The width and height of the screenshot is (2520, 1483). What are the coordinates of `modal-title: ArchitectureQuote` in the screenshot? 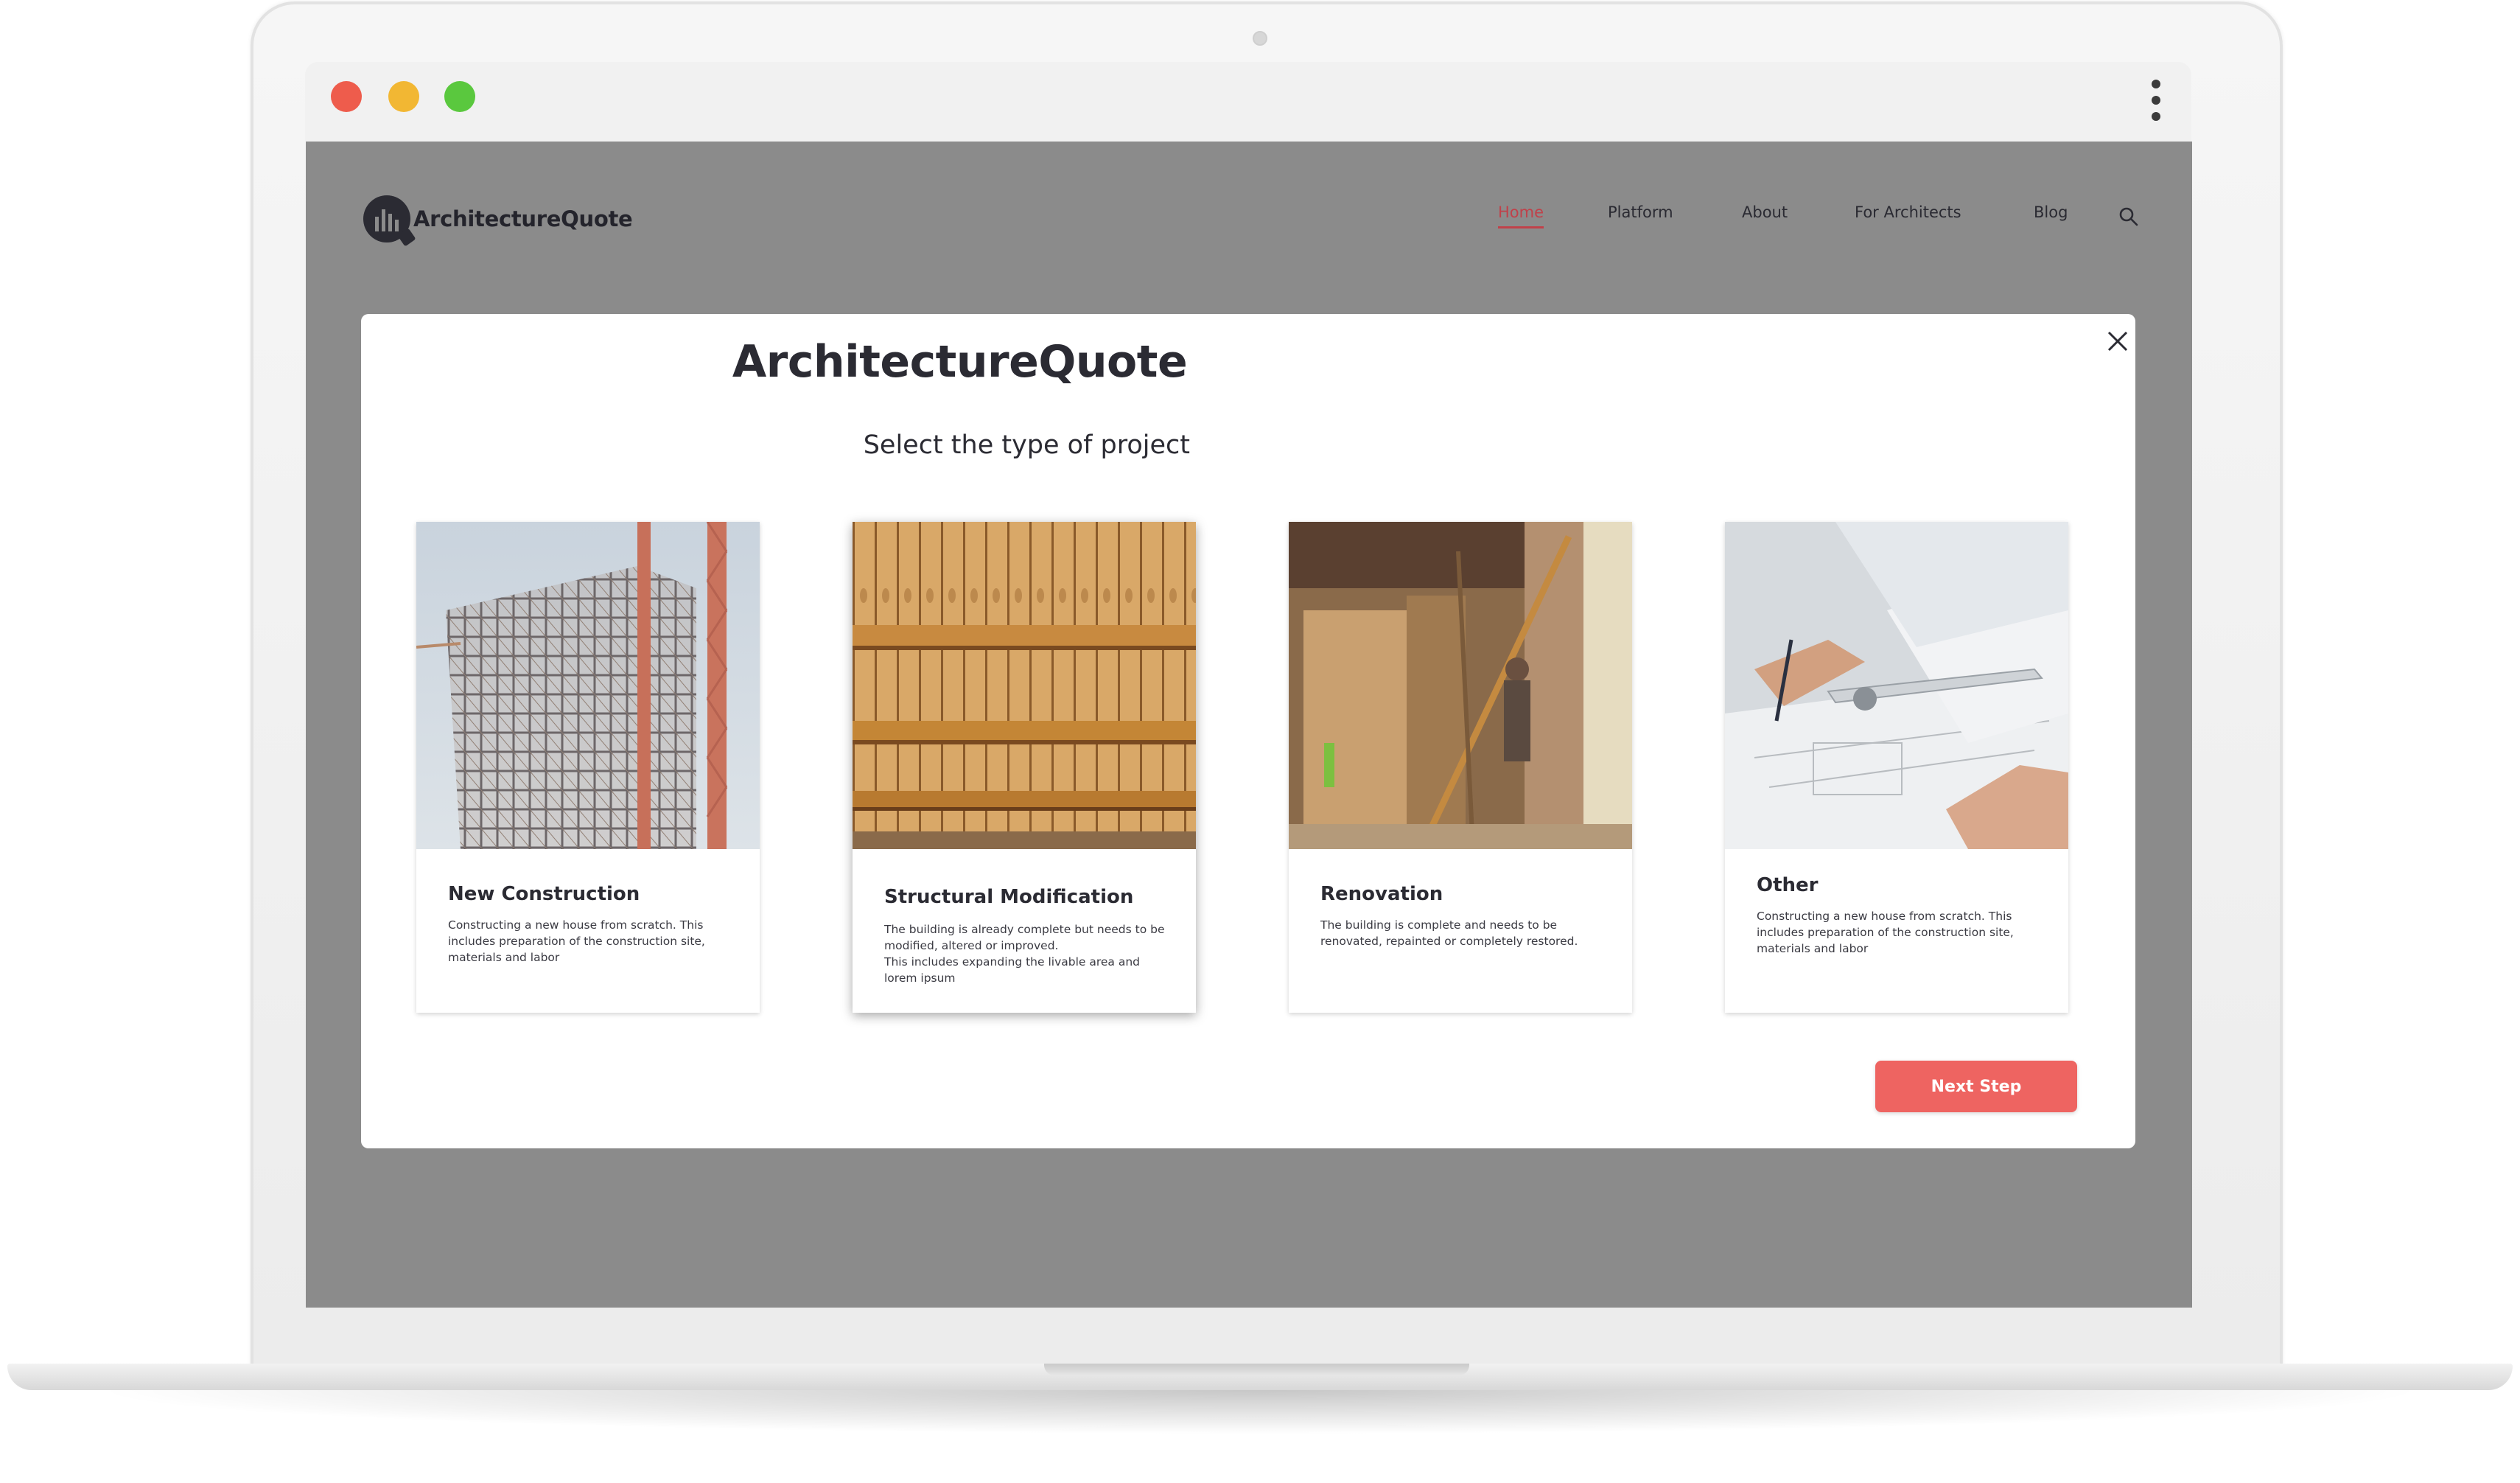 It's located at (960, 362).